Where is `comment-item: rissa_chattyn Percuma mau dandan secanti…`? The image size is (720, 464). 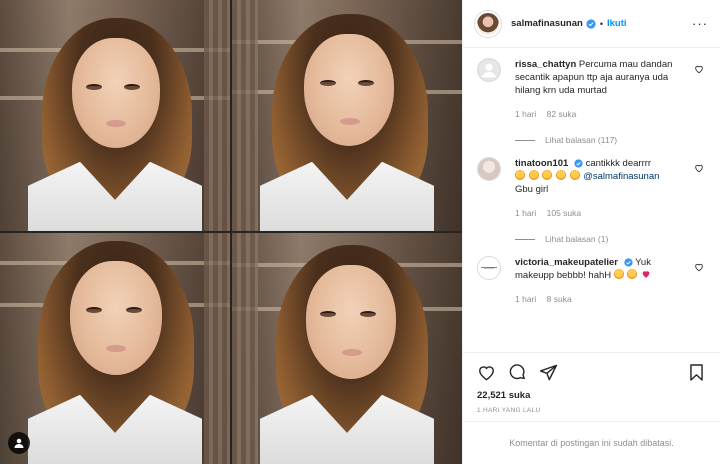
comment-item: rissa_chattyn Percuma mau dandan secanti… is located at coordinates (591, 96).